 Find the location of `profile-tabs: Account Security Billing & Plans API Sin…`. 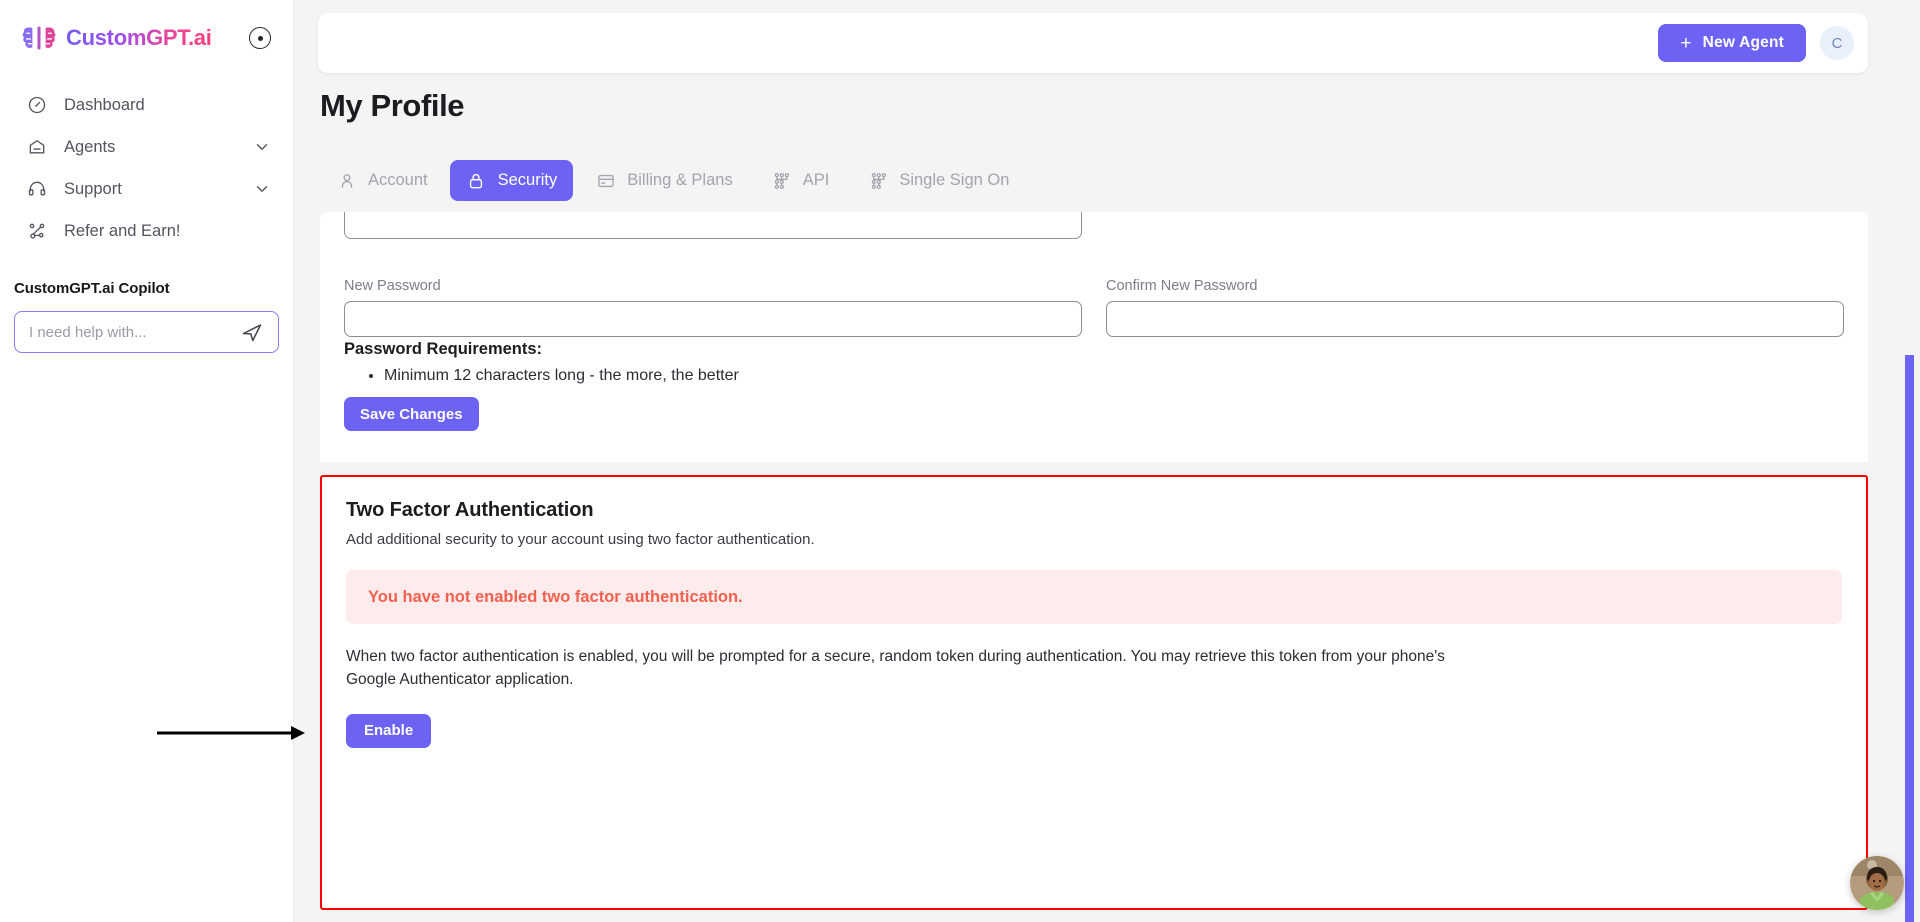

profile-tabs: Account Security Billing & Plans API Sin… is located at coordinates (672, 180).